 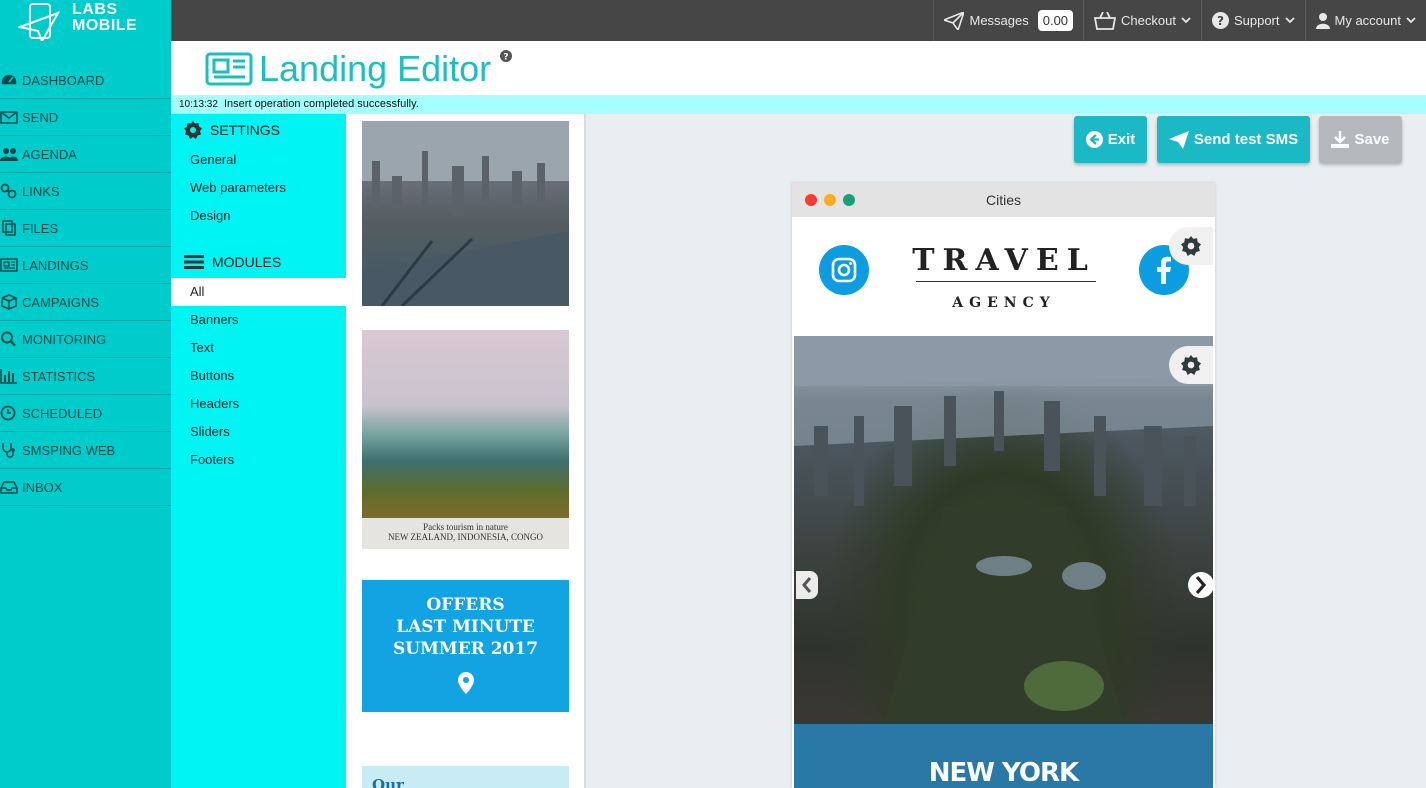 I want to click on preview-title-bar: Cities, so click(x=1003, y=200).